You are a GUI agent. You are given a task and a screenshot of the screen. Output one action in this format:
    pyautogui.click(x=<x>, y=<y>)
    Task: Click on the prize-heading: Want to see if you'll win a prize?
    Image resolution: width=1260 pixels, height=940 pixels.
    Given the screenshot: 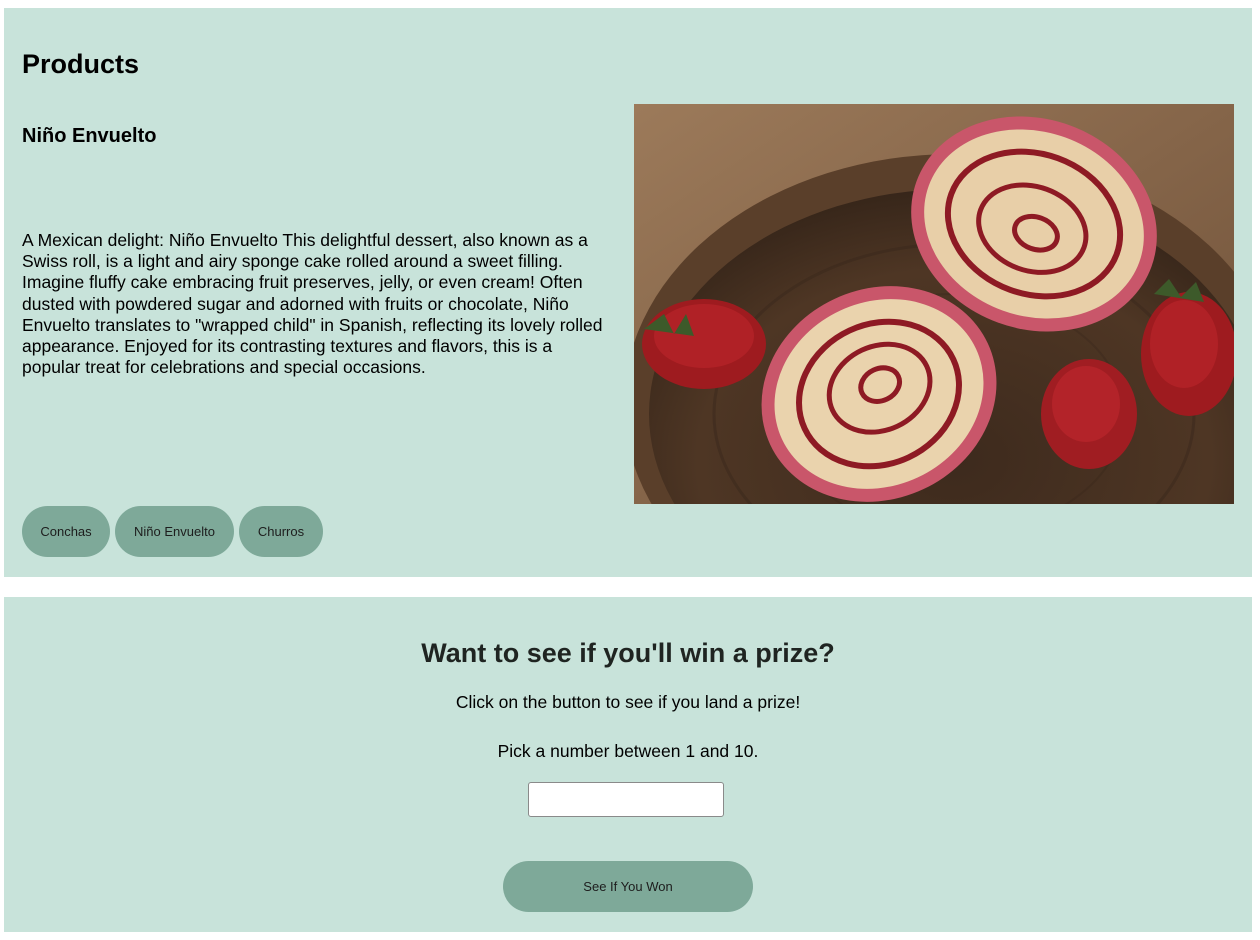 What is the action you would take?
    pyautogui.click(x=628, y=653)
    